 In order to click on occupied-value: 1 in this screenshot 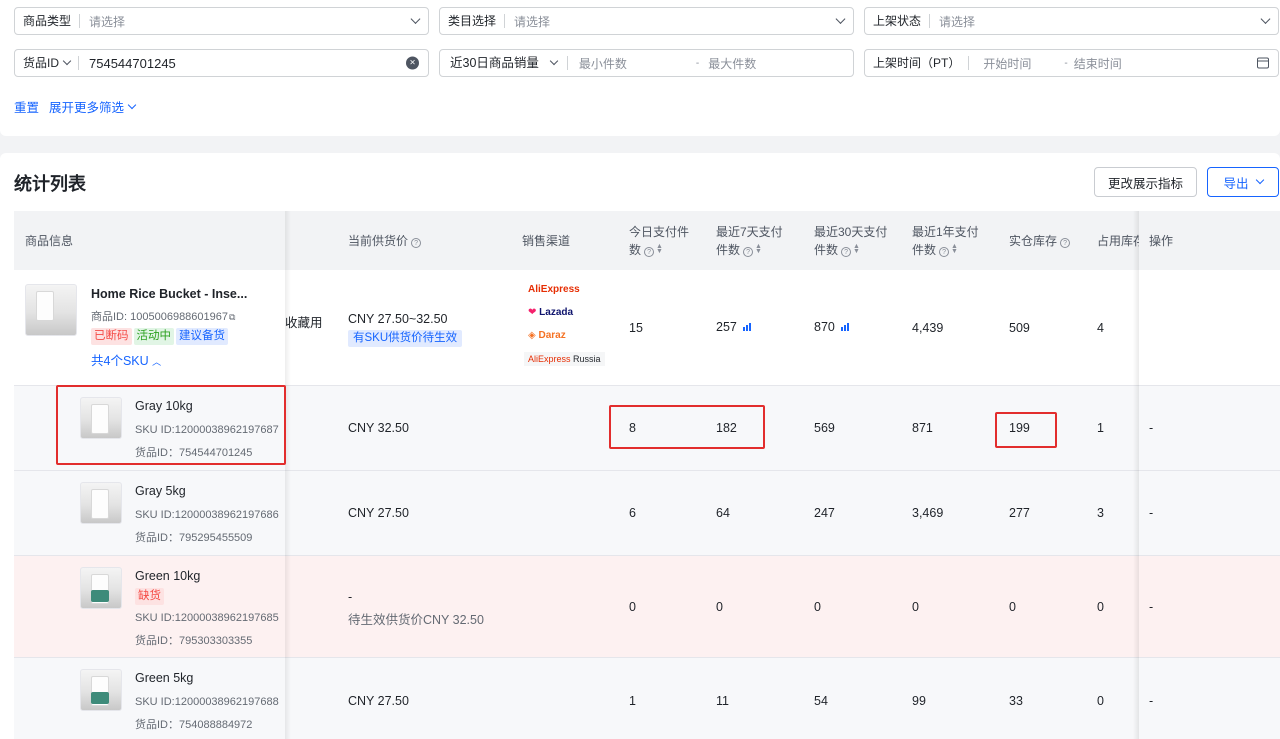, I will do `click(1100, 428)`.